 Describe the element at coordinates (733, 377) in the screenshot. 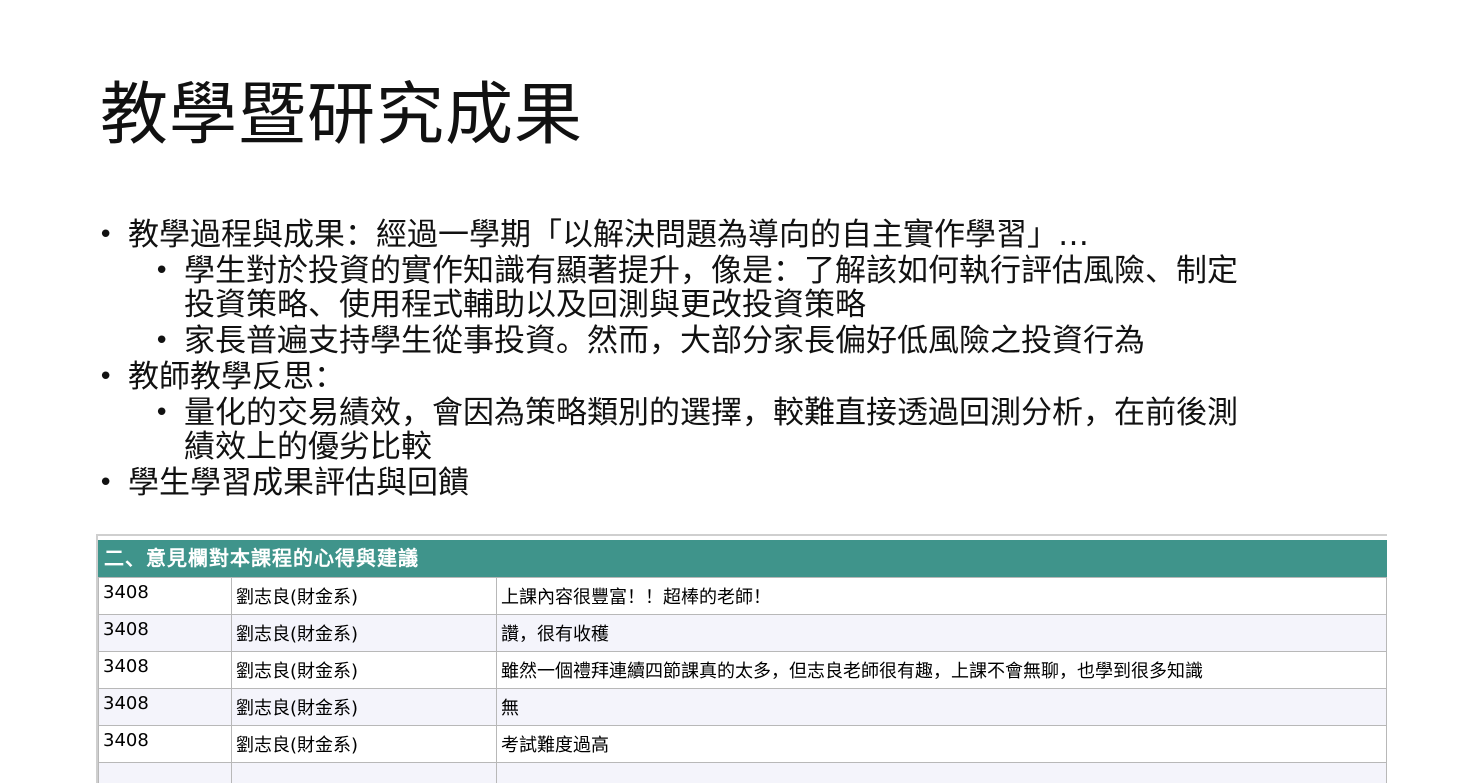

I see `bullet-teacher-reflection: • 教師教學反思：` at that location.